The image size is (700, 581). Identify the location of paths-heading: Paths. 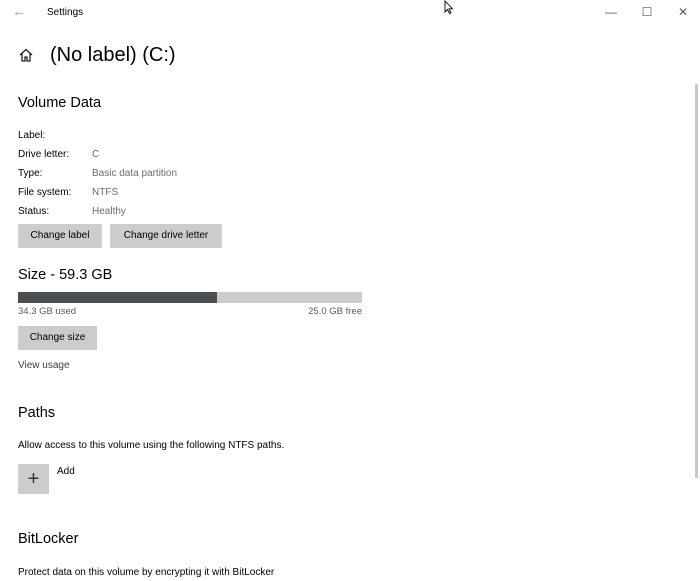
(37, 413).